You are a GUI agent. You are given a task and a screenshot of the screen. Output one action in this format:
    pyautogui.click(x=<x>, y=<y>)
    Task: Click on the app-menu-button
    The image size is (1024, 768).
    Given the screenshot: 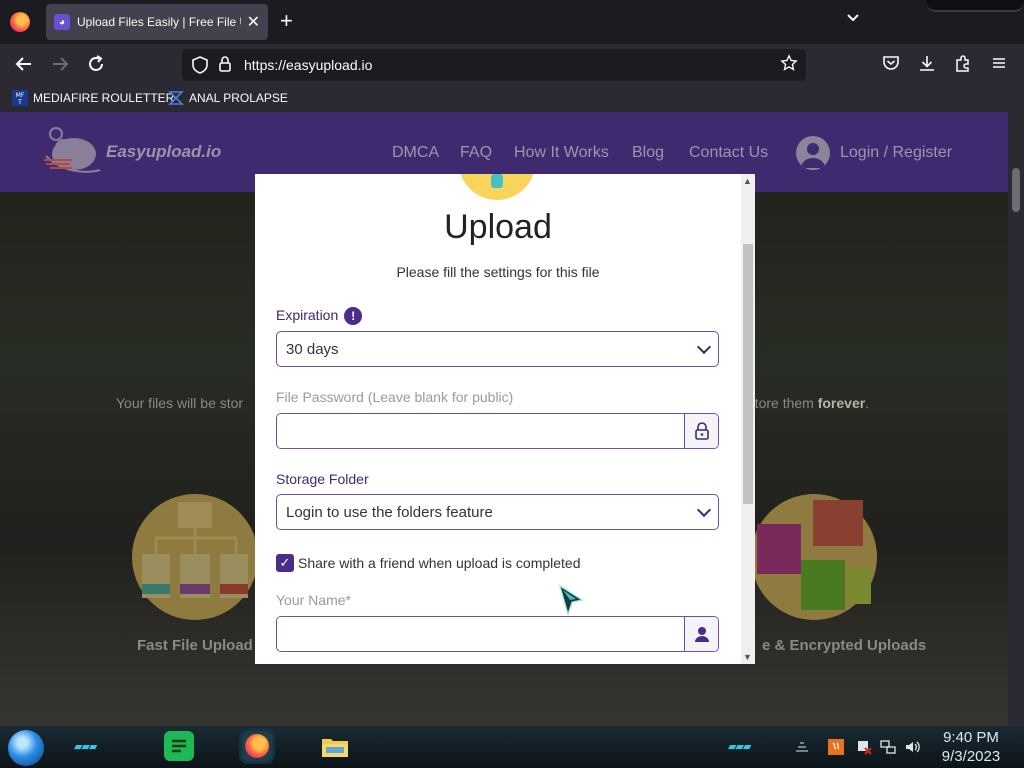 What is the action you would take?
    pyautogui.click(x=999, y=65)
    